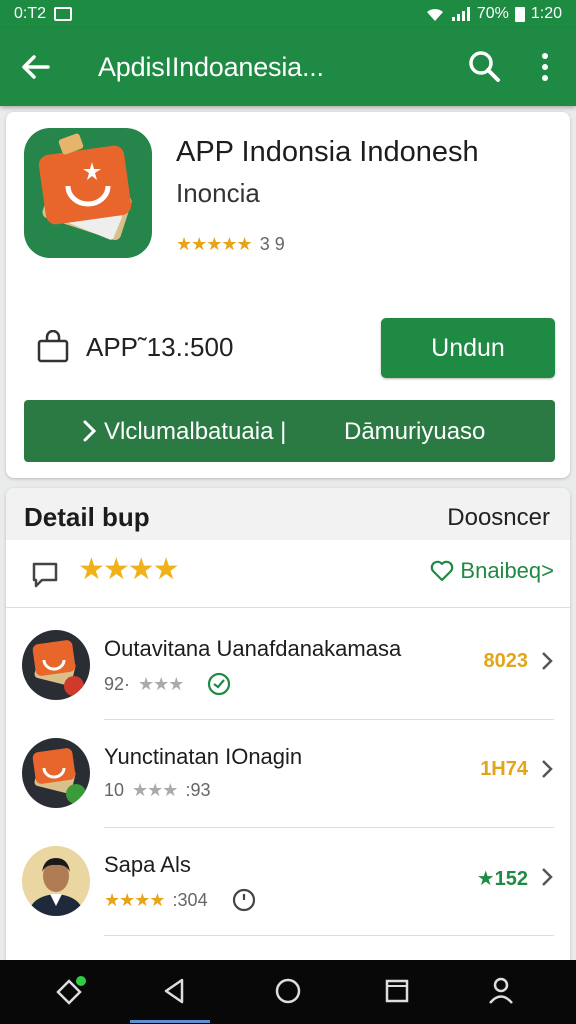 The width and height of the screenshot is (576, 1024). Describe the element at coordinates (501, 991) in the screenshot. I see `account-icon` at that location.